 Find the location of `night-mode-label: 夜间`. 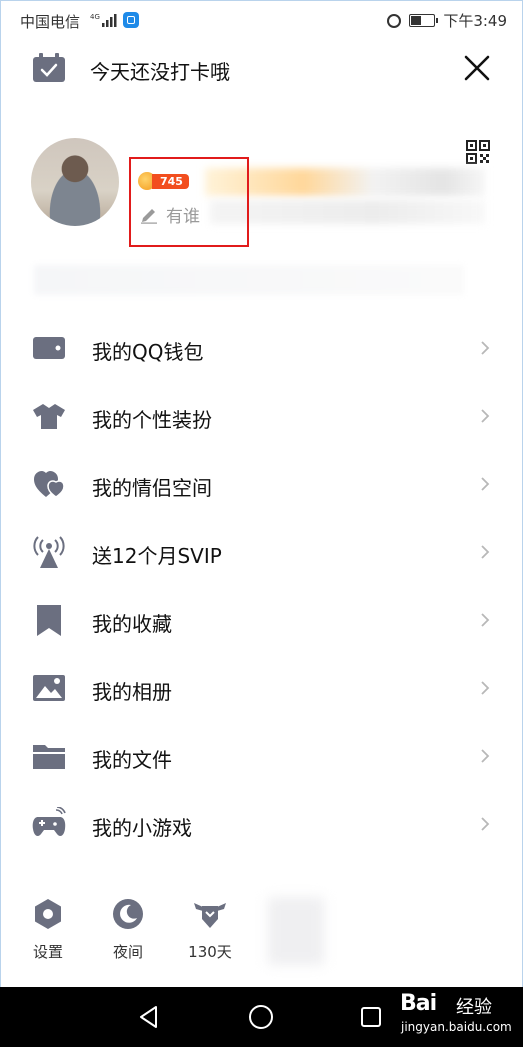

night-mode-label: 夜间 is located at coordinates (127, 952).